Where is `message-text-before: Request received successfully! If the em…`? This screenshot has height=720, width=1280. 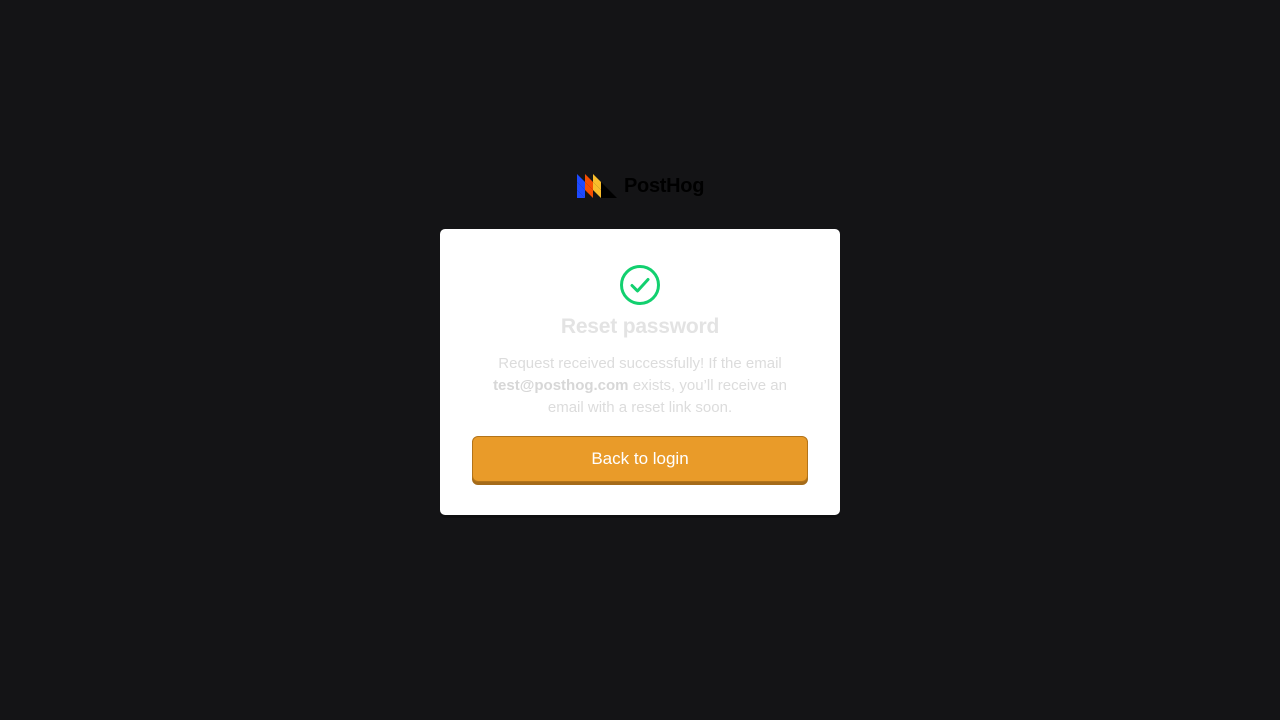 message-text-before: Request received successfully! If the em… is located at coordinates (640, 363).